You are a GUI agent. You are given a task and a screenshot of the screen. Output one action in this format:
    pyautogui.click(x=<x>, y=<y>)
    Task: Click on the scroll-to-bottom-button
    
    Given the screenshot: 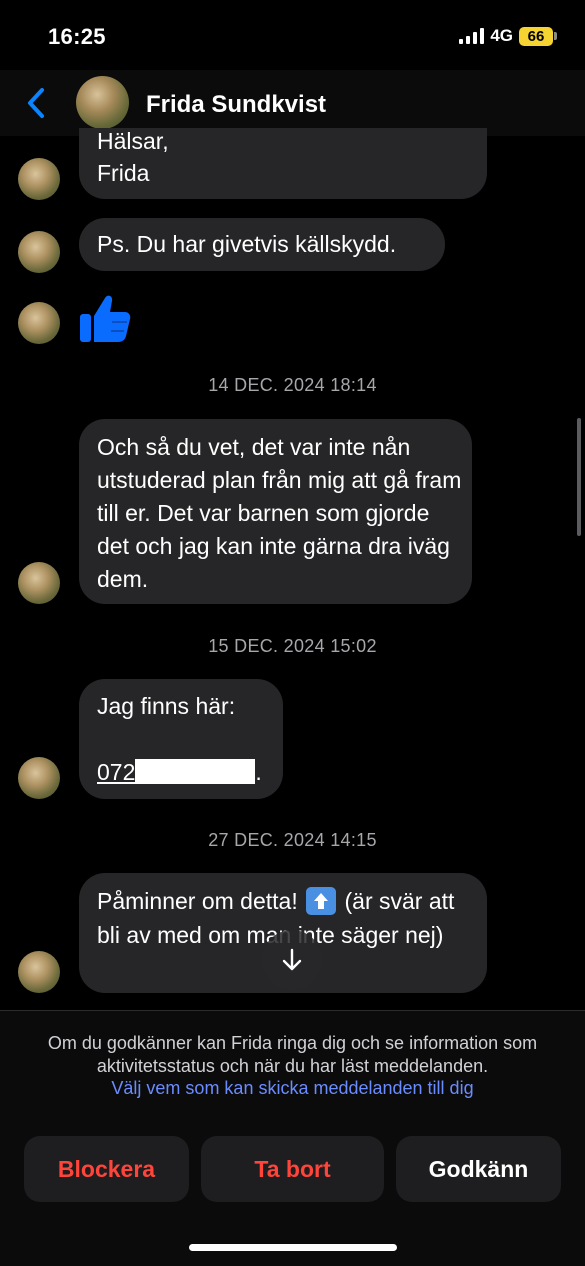 What is the action you would take?
    pyautogui.click(x=292, y=960)
    